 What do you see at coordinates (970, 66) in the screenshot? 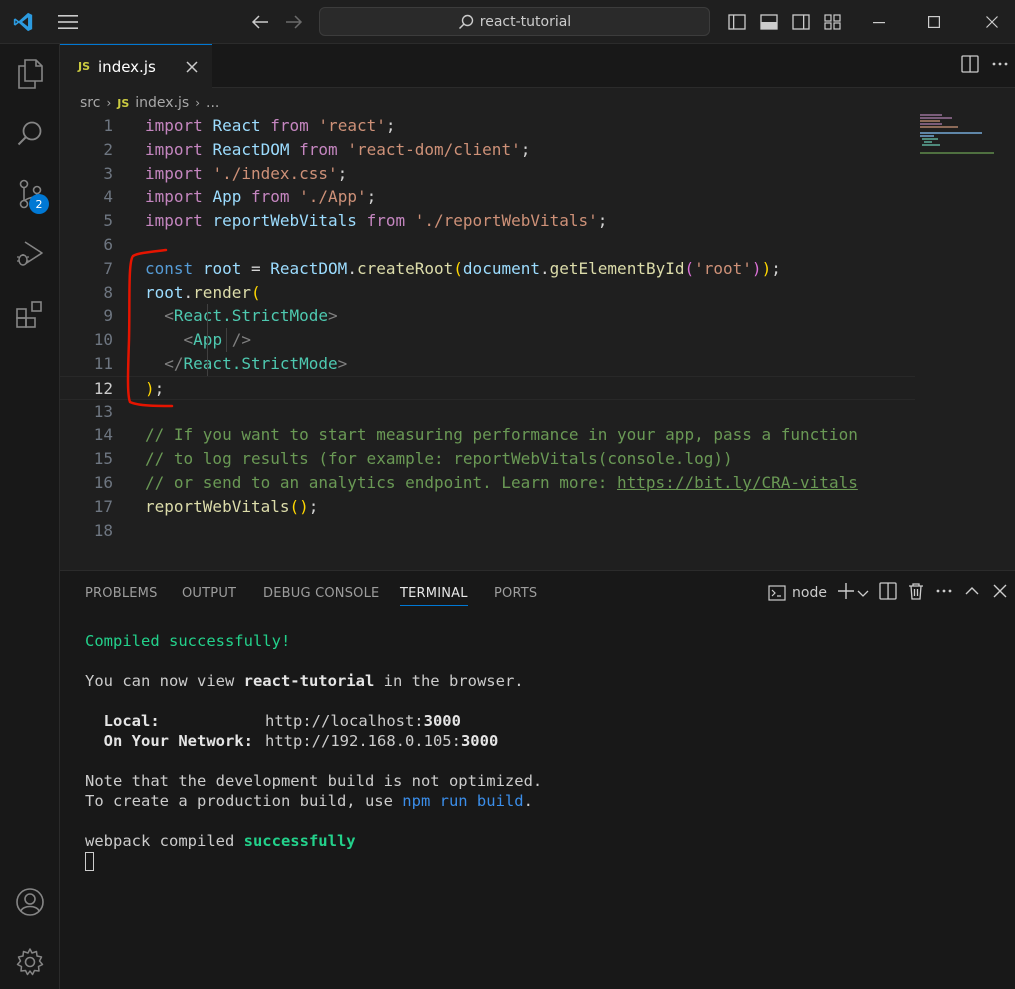
I see `split-editor-icon` at bounding box center [970, 66].